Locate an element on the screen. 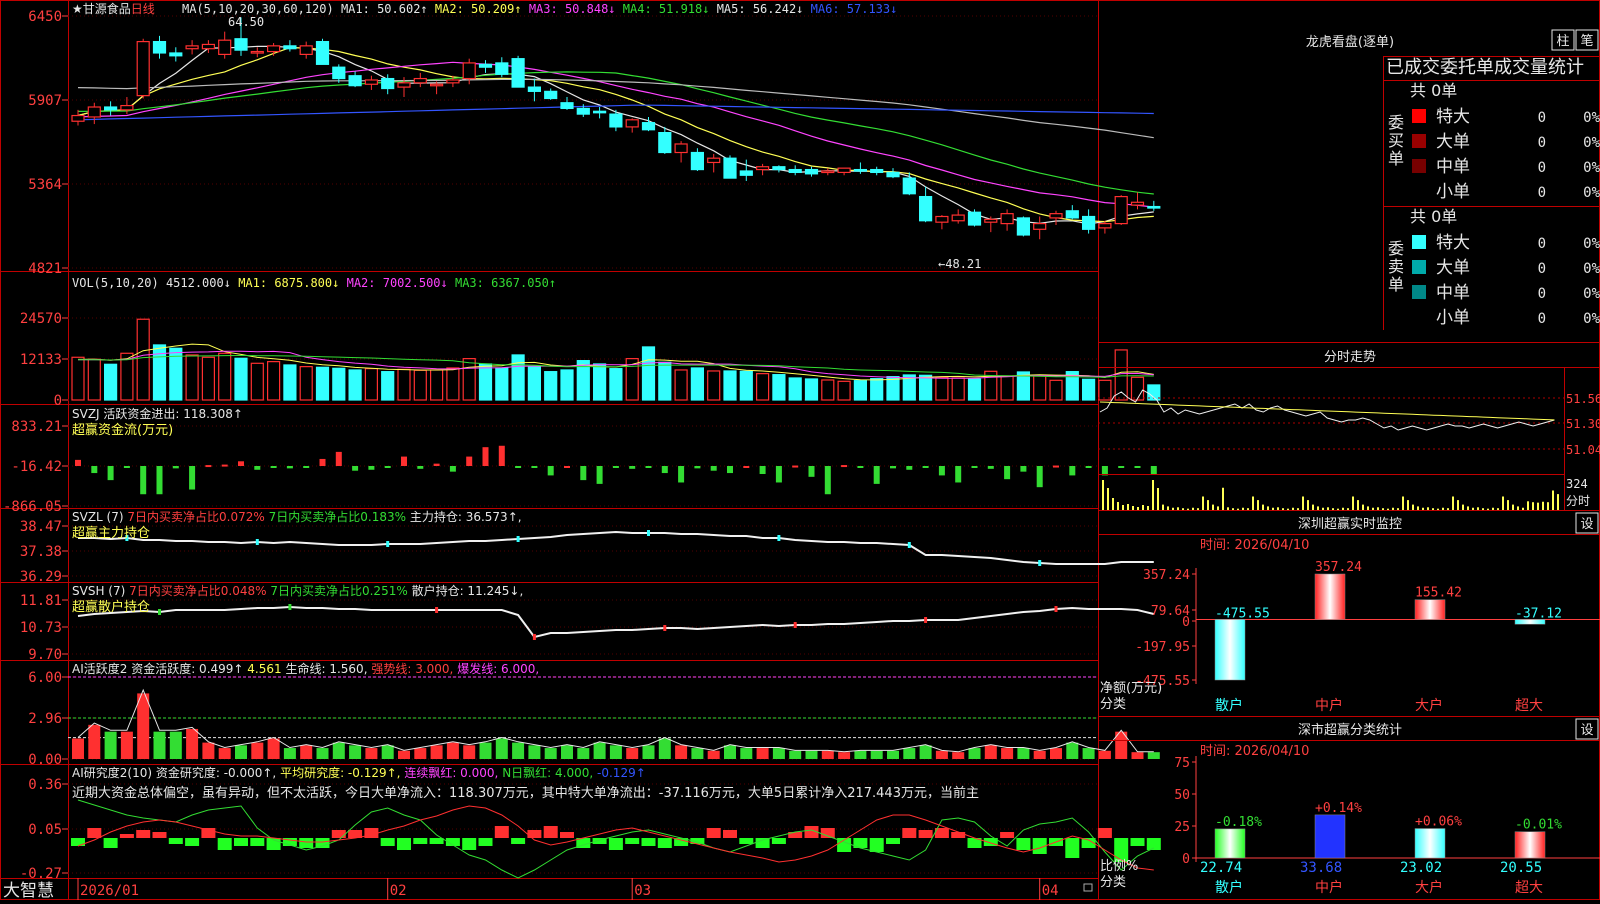  lock-icon is located at coordinates (1088, 887).